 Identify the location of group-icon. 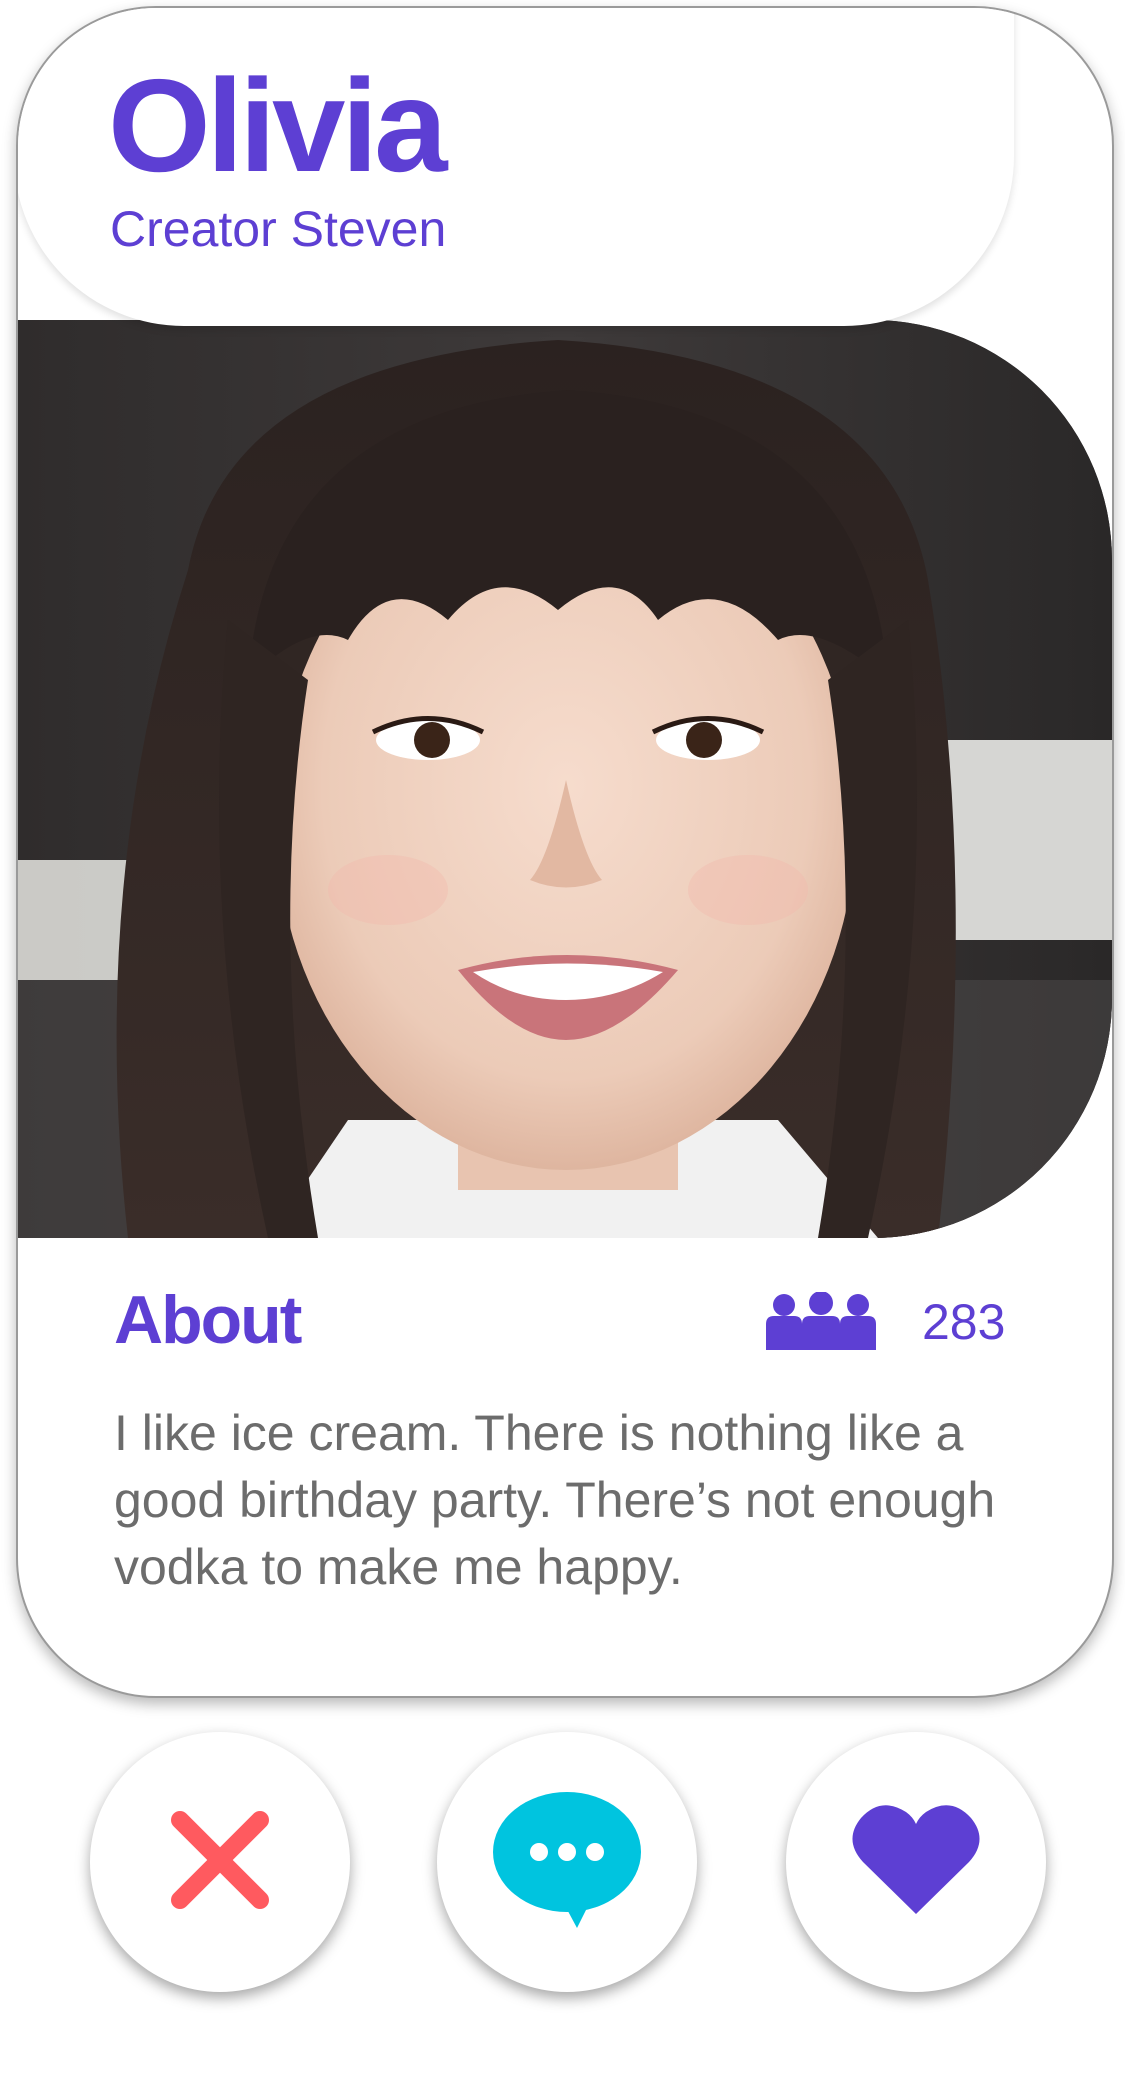
(821, 1322).